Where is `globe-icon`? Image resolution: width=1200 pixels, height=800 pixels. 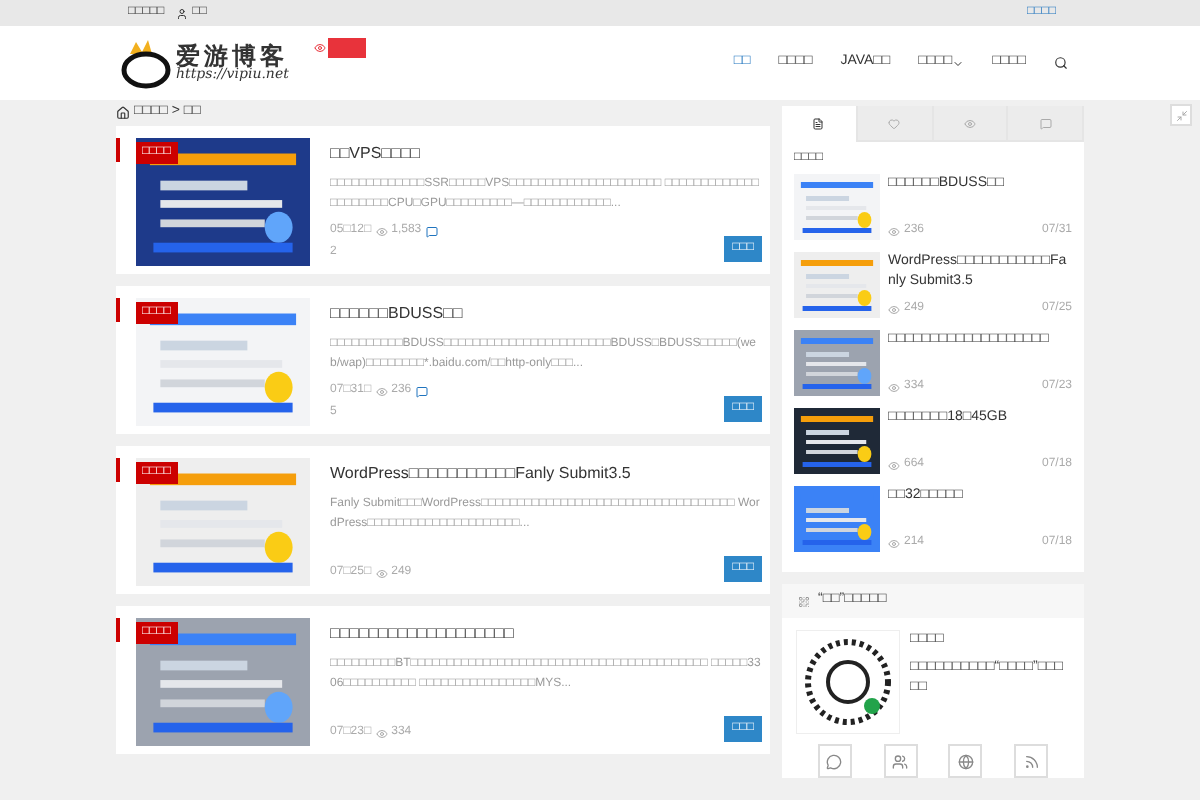 globe-icon is located at coordinates (965, 761).